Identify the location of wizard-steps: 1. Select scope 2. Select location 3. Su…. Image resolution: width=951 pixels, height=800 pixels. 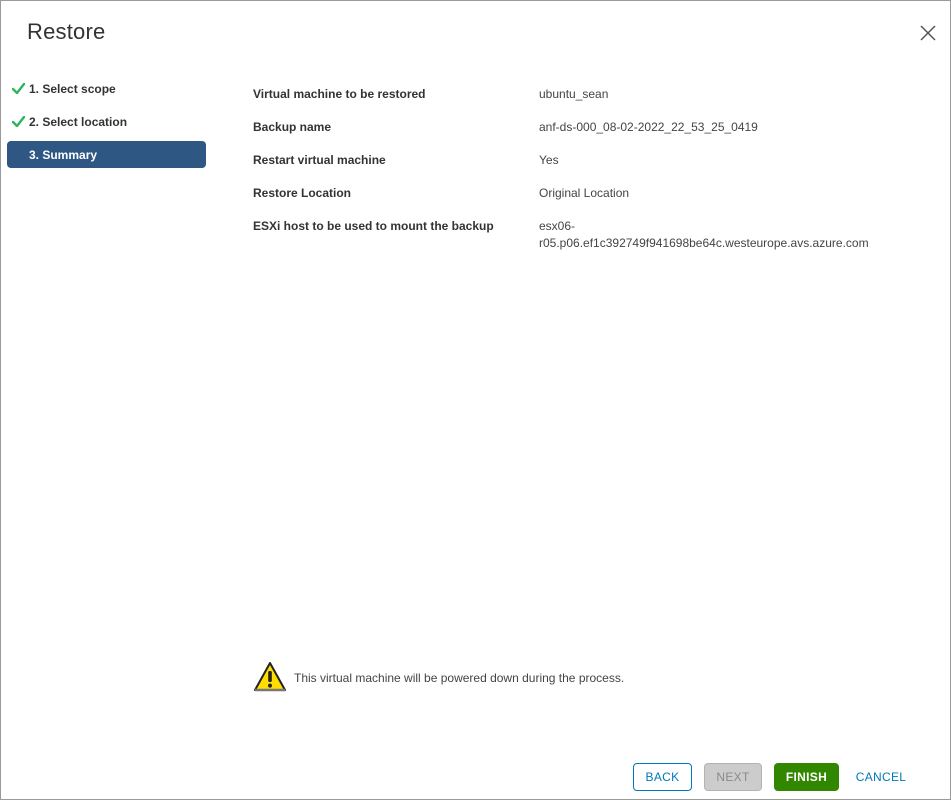
(106, 124).